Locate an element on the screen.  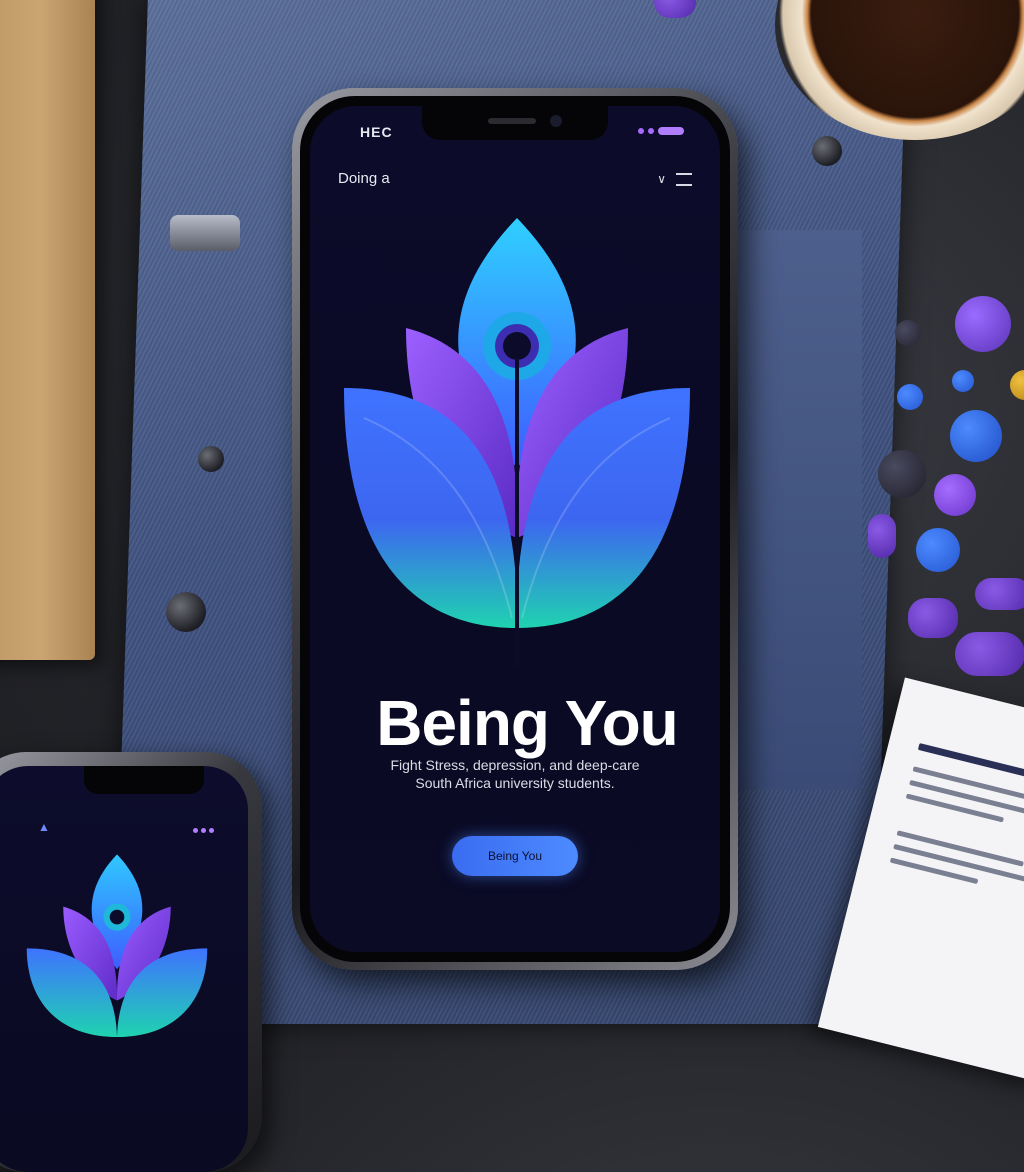
battery-icon is located at coordinates (671, 131).